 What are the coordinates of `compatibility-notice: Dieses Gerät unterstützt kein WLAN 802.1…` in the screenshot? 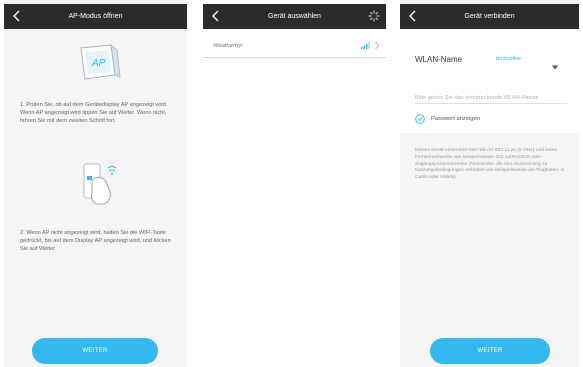 It's located at (490, 164).